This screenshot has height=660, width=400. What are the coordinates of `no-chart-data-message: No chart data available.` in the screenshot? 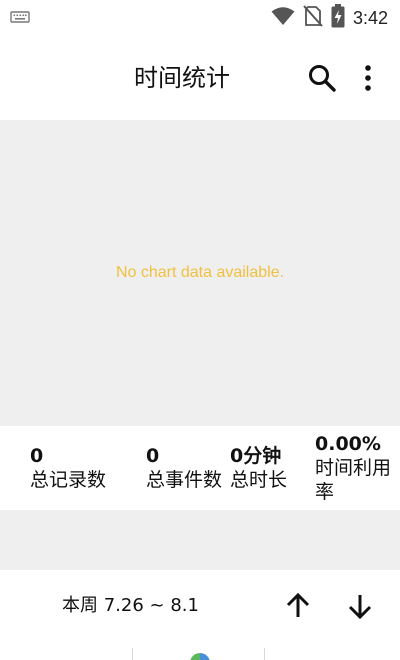 It's located at (200, 272).